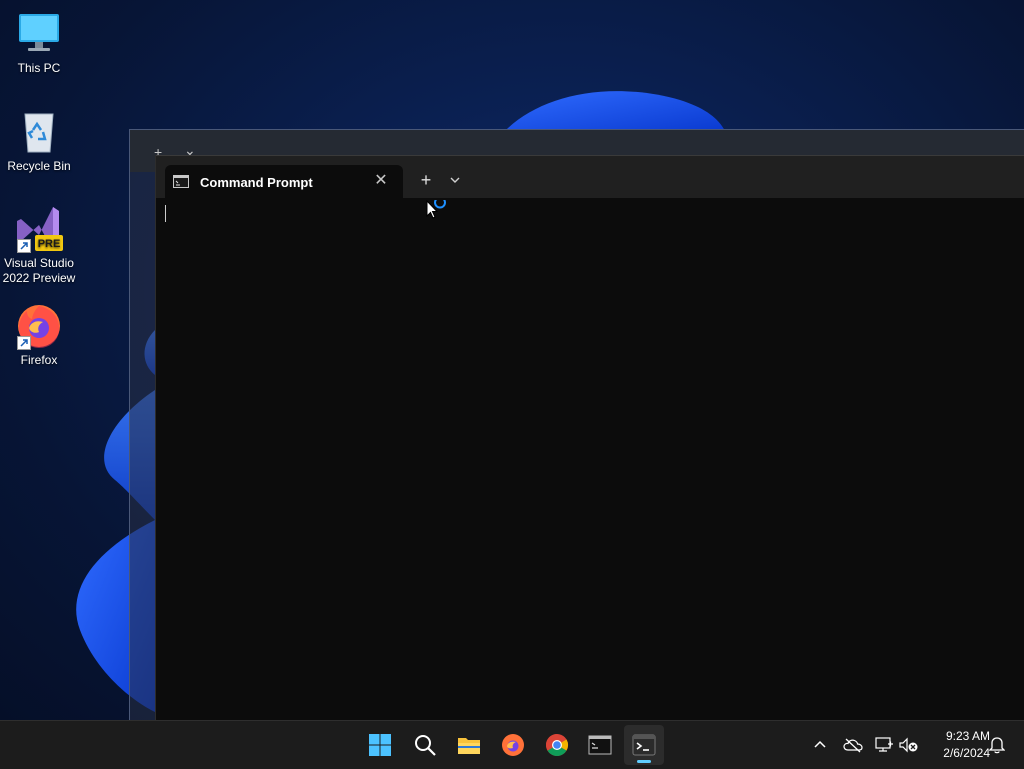  I want to click on search-button, so click(425, 745).